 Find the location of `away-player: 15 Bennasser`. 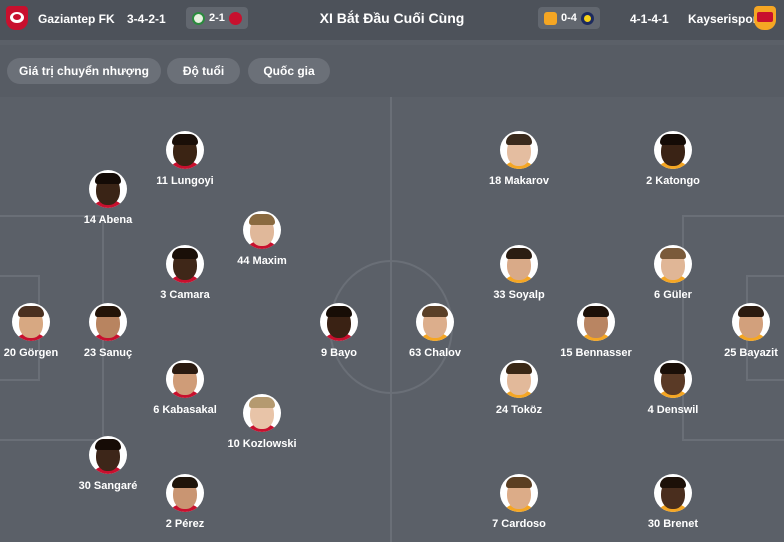

away-player: 15 Bennasser is located at coordinates (596, 333).